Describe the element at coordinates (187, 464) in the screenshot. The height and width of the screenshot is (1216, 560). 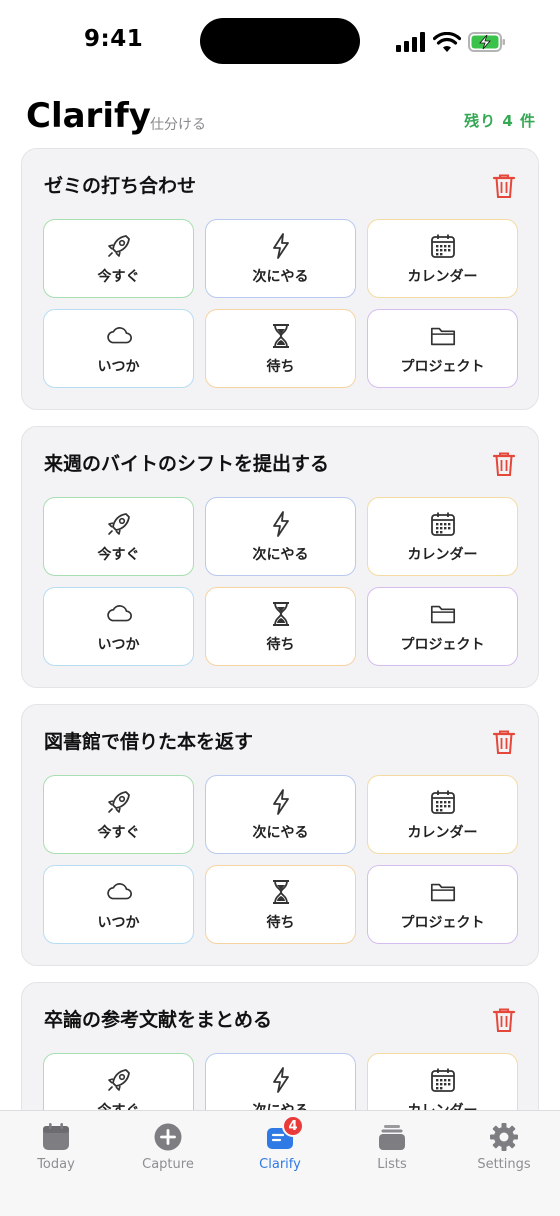
I see `item-title: 来週のバイトのシフトを提出する` at that location.